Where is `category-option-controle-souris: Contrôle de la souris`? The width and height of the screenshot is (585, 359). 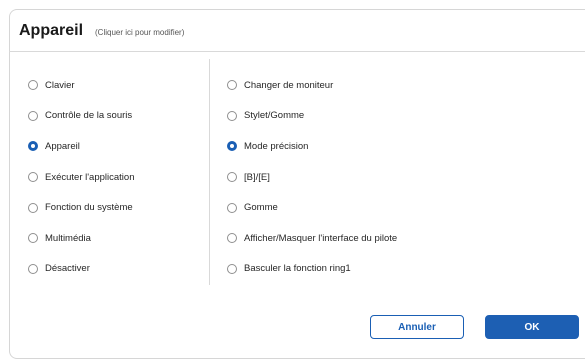
category-option-controle-souris: Contrôle de la souris is located at coordinates (81, 116).